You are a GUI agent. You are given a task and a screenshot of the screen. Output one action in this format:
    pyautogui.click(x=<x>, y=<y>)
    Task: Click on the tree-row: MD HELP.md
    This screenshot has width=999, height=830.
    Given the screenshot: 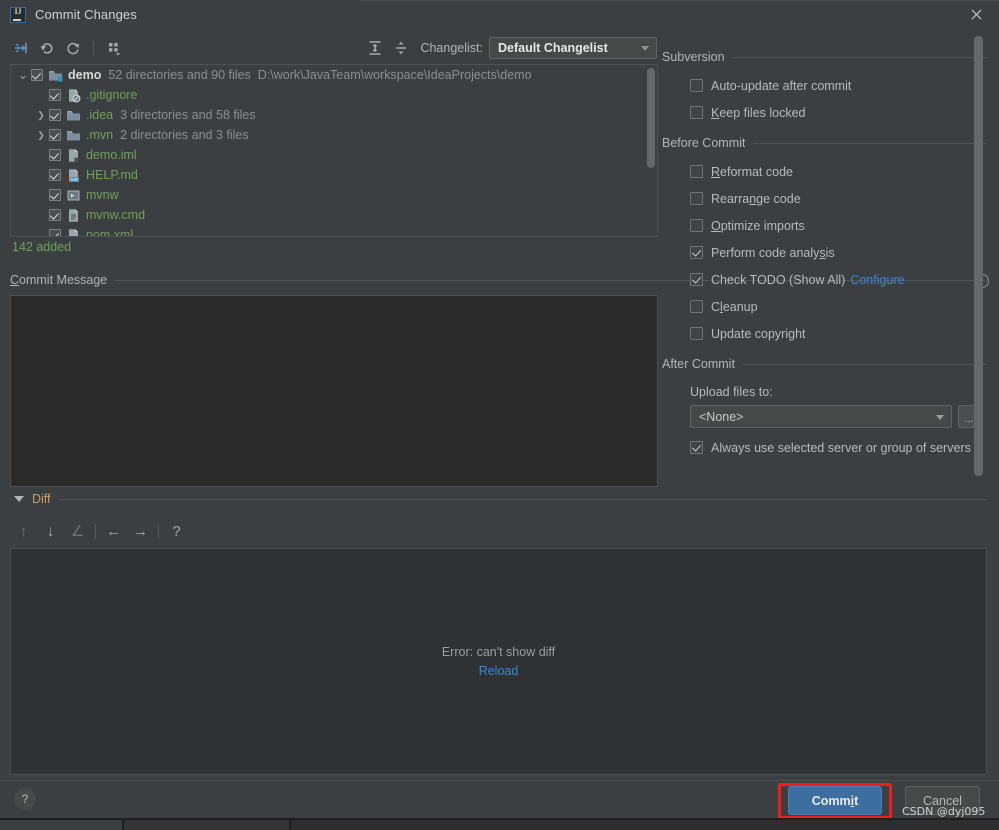 What is the action you would take?
    pyautogui.click(x=334, y=175)
    